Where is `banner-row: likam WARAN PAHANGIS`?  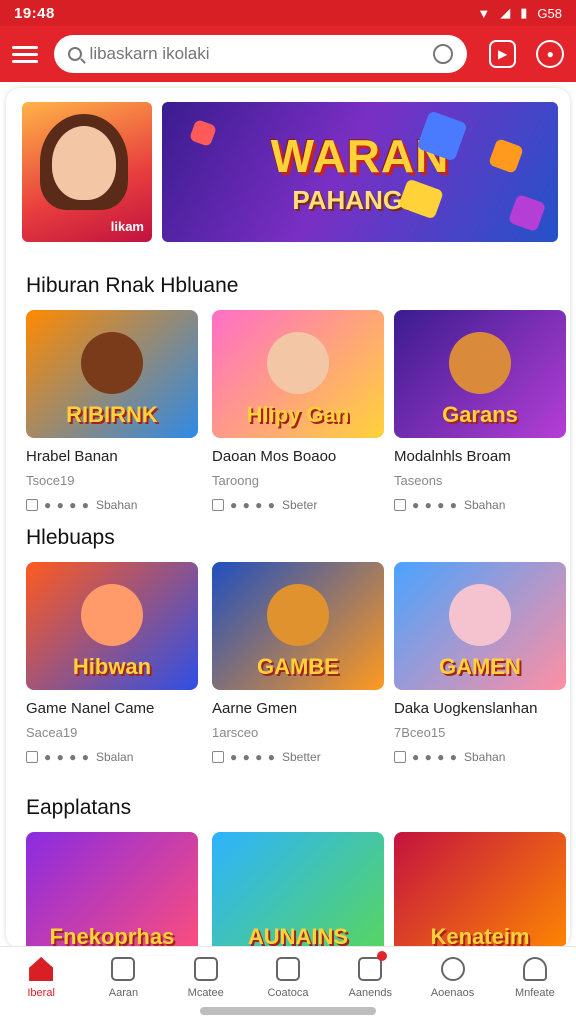 banner-row: likam WARAN PAHANGIS is located at coordinates (290, 172).